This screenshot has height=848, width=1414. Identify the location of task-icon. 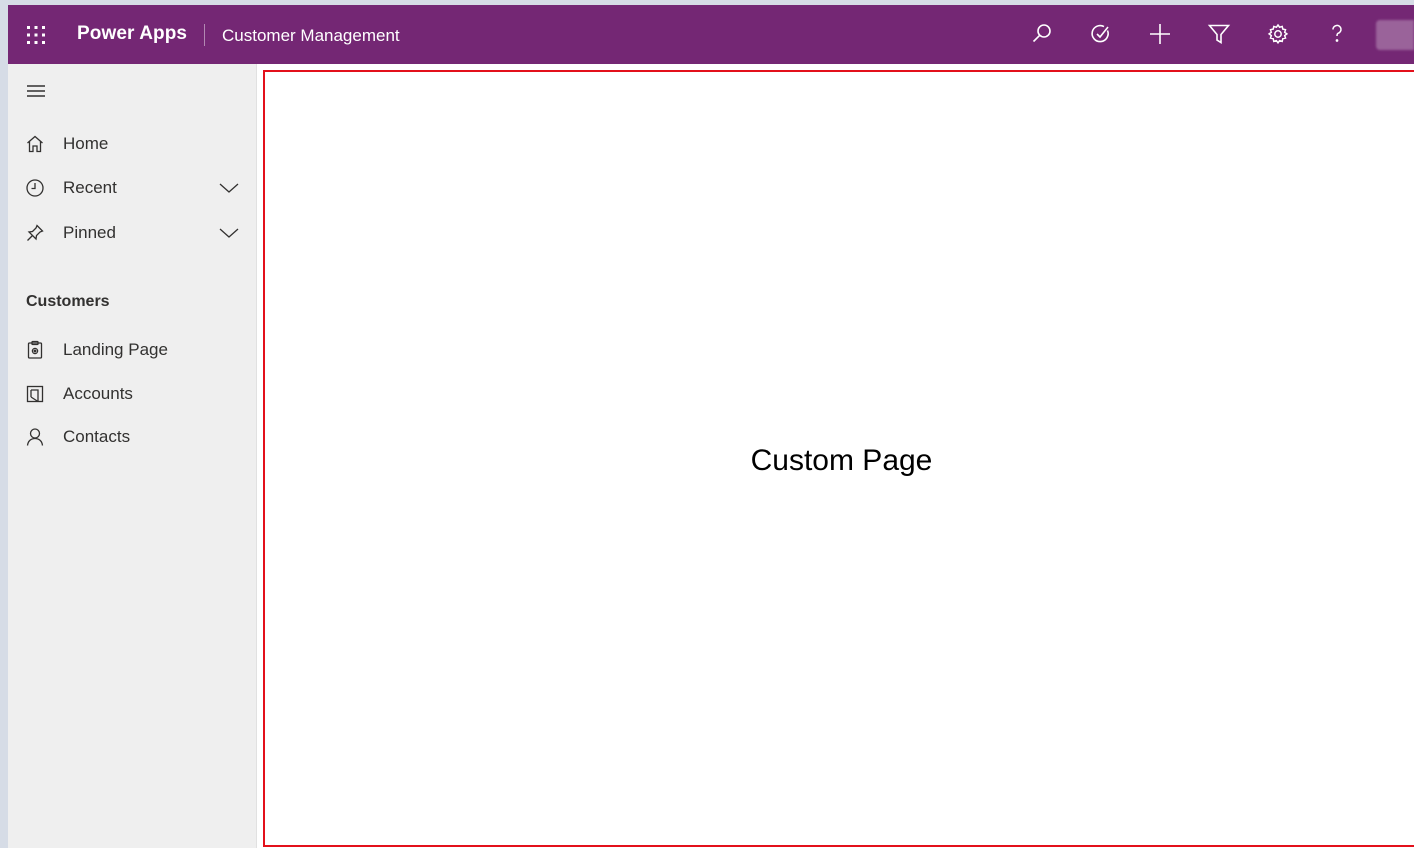
(1101, 34).